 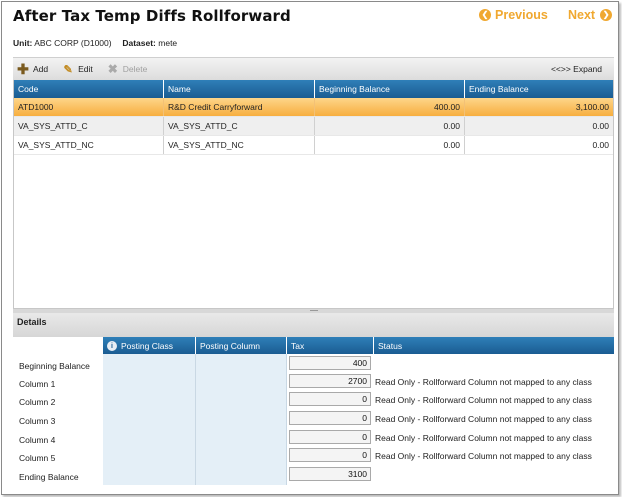 I want to click on edit-button: ✎ Edit, so click(x=77, y=69).